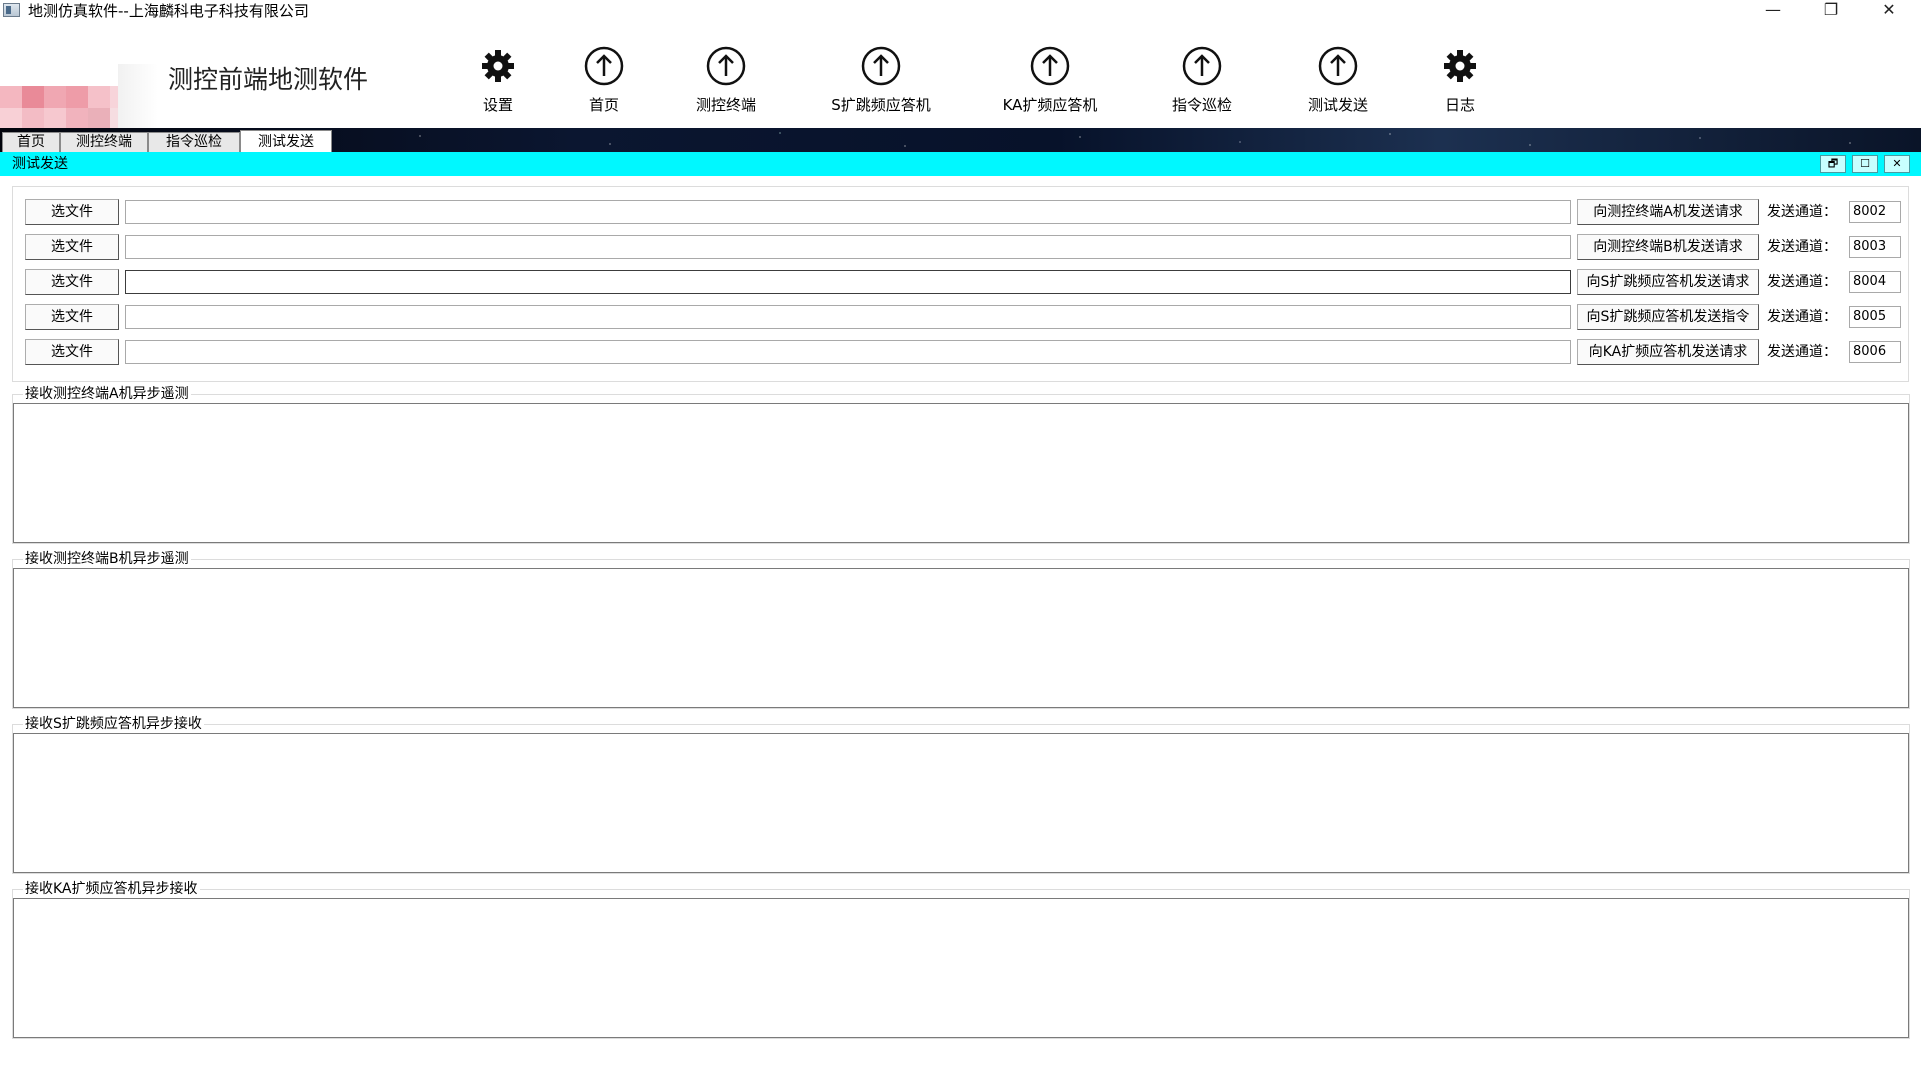 The height and width of the screenshot is (1072, 1931). Describe the element at coordinates (11, 10) in the screenshot. I see `app-icon` at that location.